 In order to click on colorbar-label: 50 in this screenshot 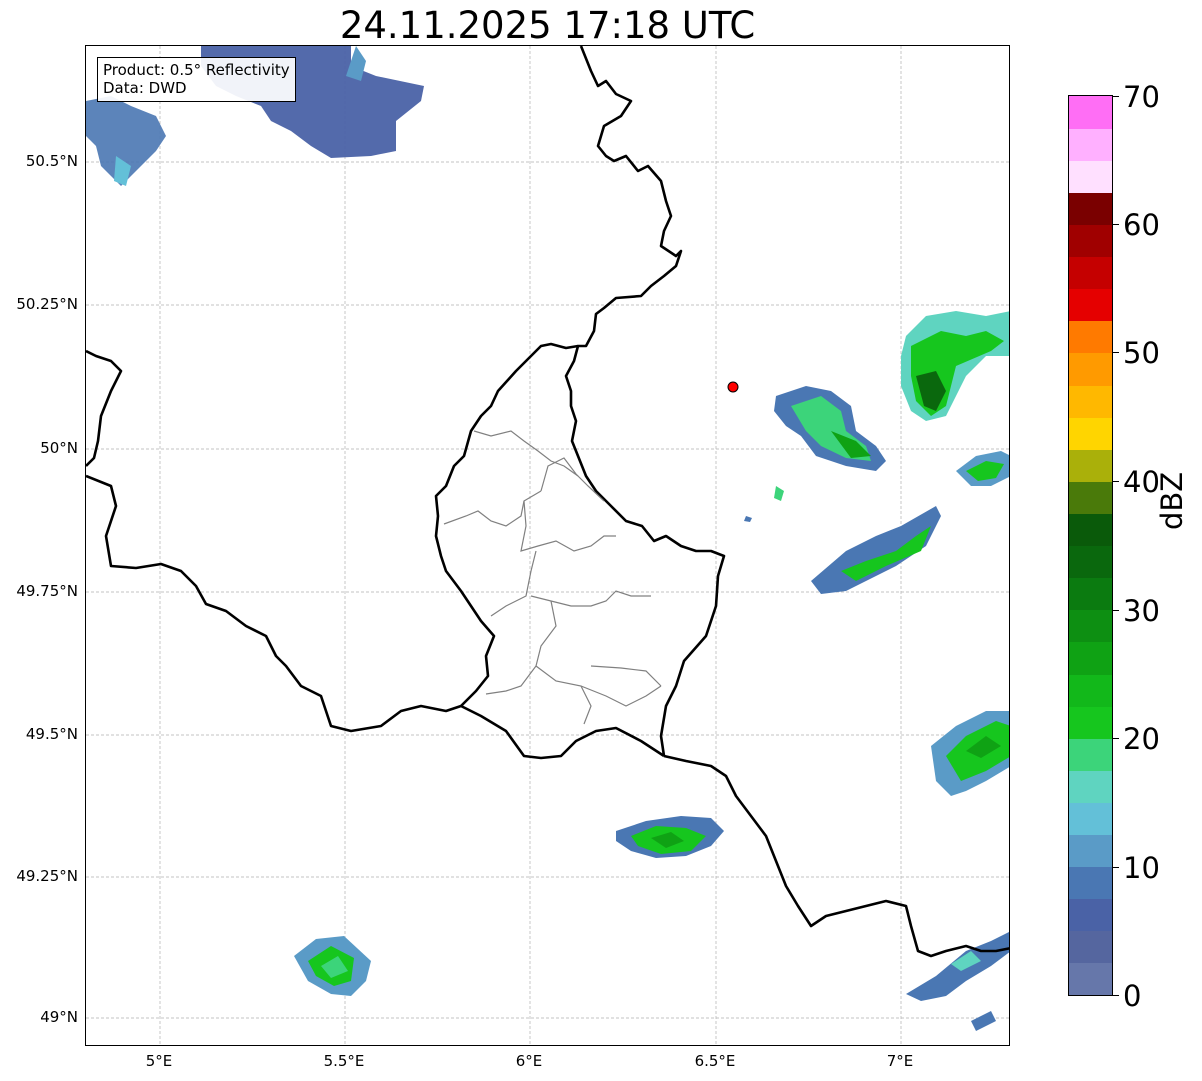, I will do `click(1141, 353)`.